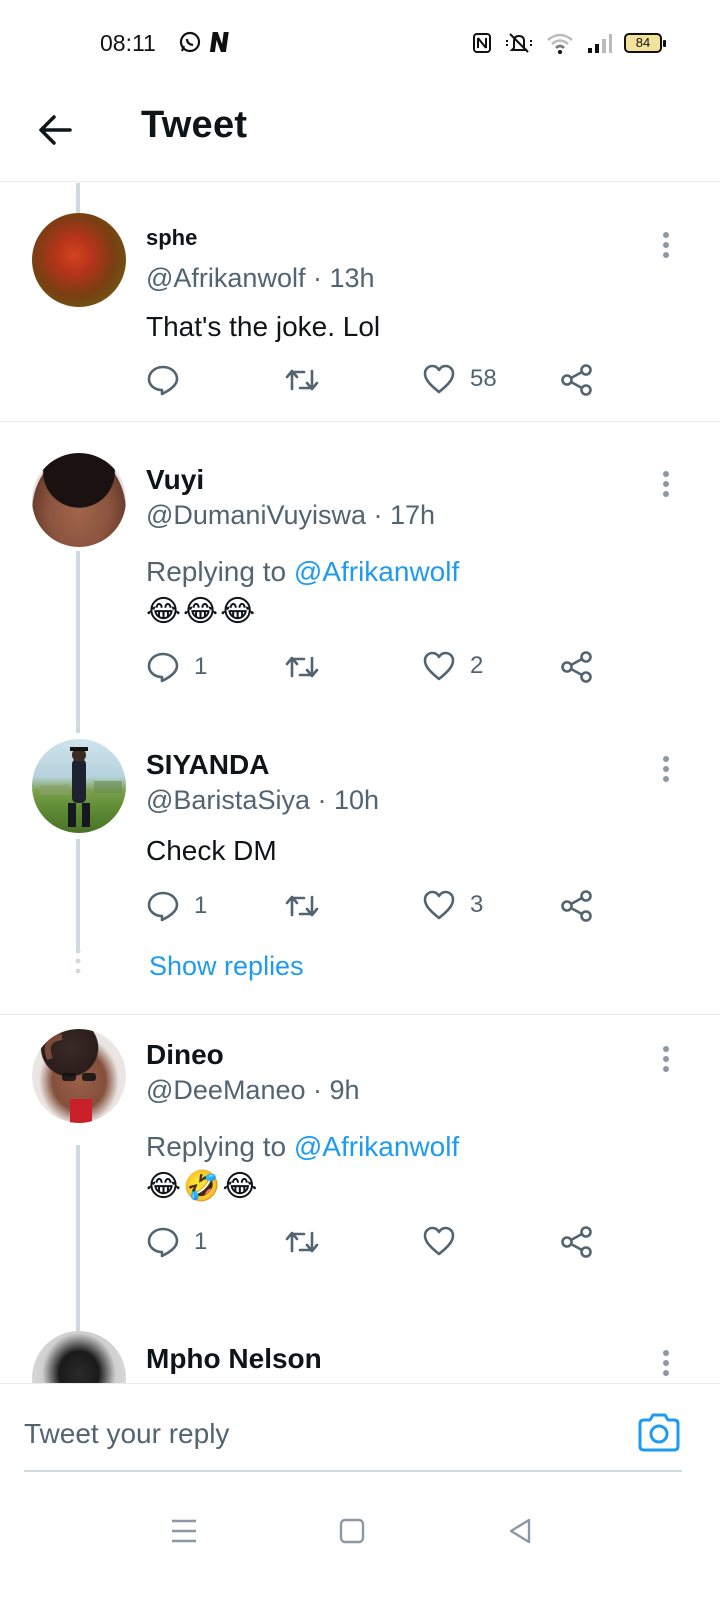  I want to click on camera-icon, so click(659, 1432).